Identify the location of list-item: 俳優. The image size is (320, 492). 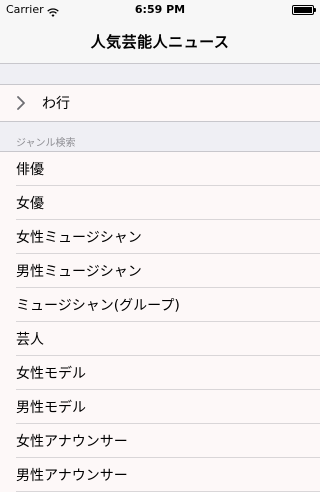
(160, 169).